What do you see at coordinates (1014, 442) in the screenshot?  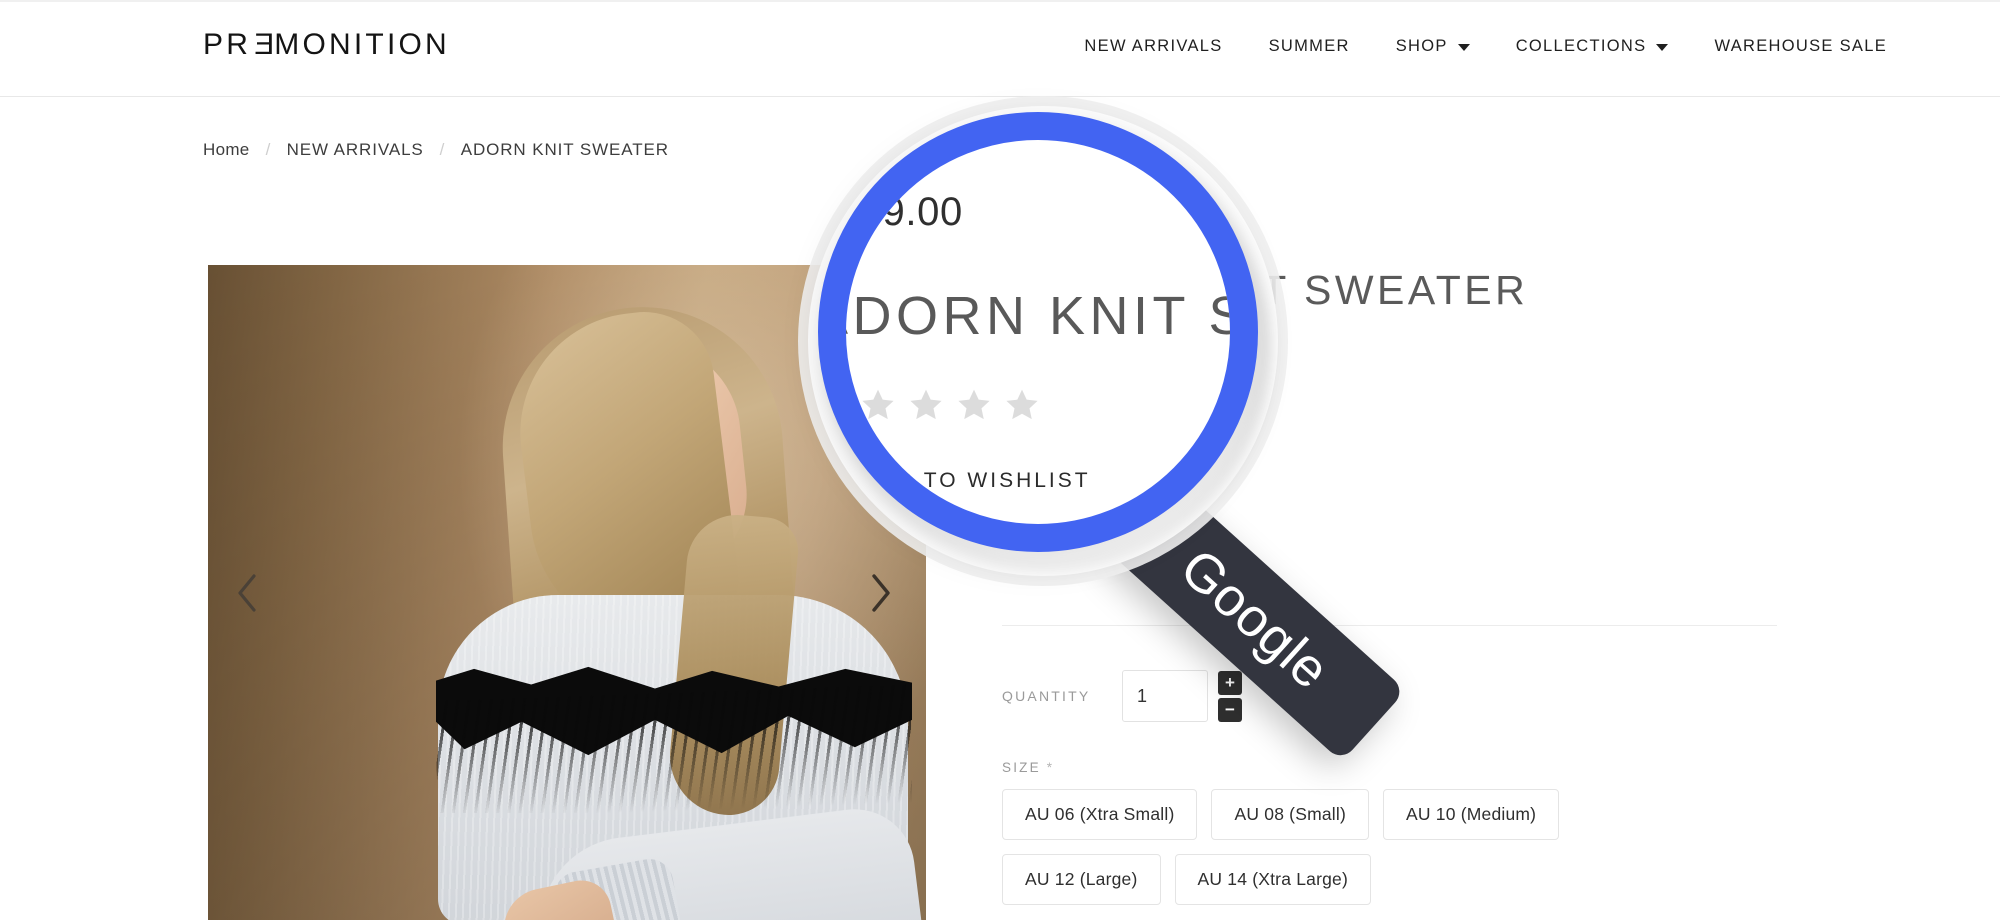 I see `heart-icon` at bounding box center [1014, 442].